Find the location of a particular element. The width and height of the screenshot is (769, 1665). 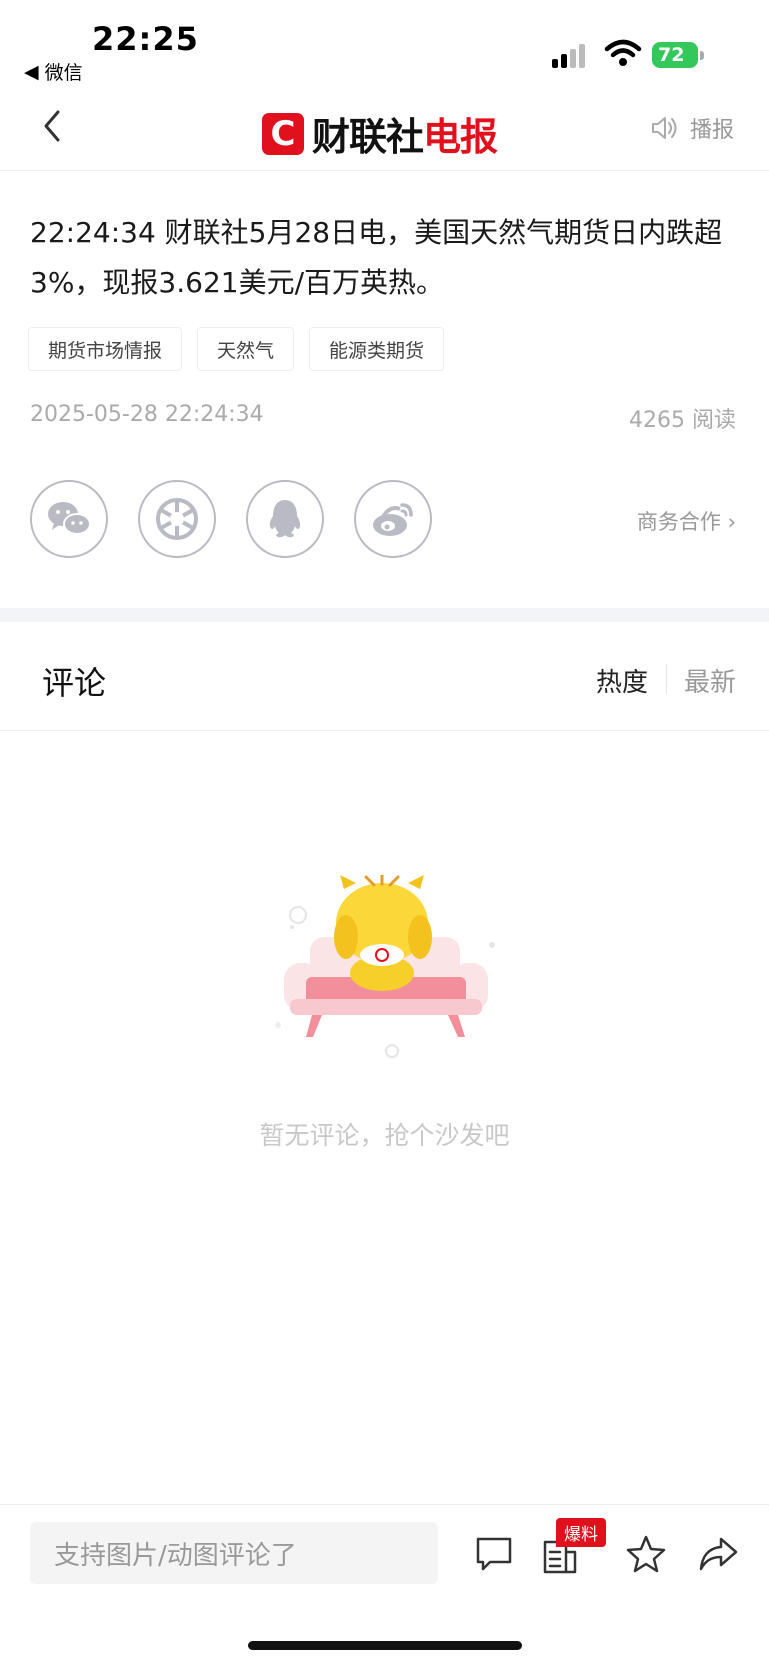

back-app-label: 微信 is located at coordinates (63, 73).